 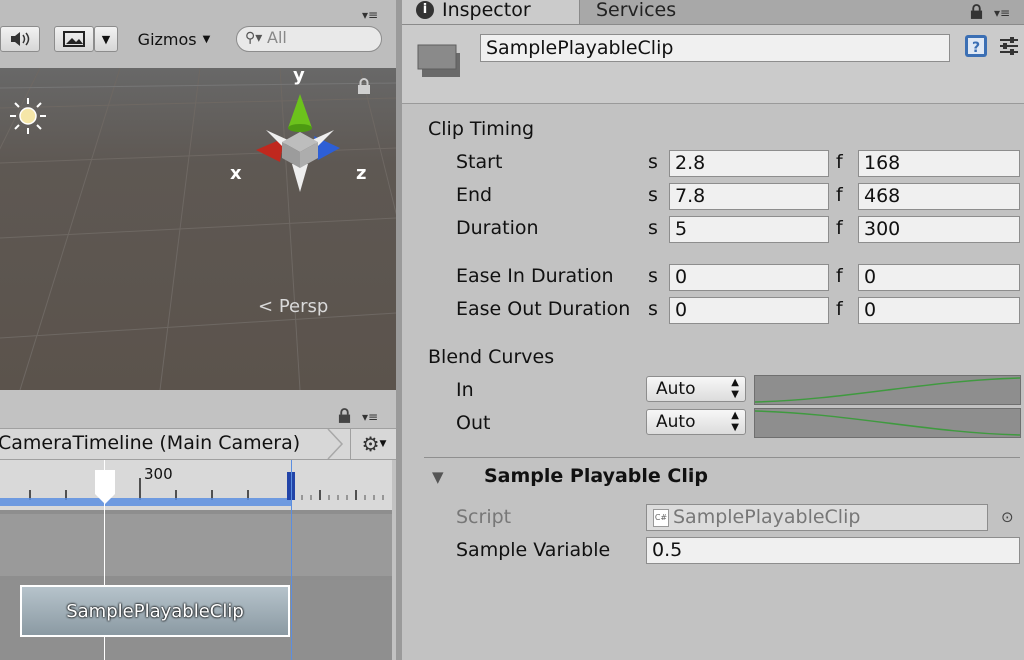 What do you see at coordinates (497, 228) in the screenshot?
I see `duration-label: Duration` at bounding box center [497, 228].